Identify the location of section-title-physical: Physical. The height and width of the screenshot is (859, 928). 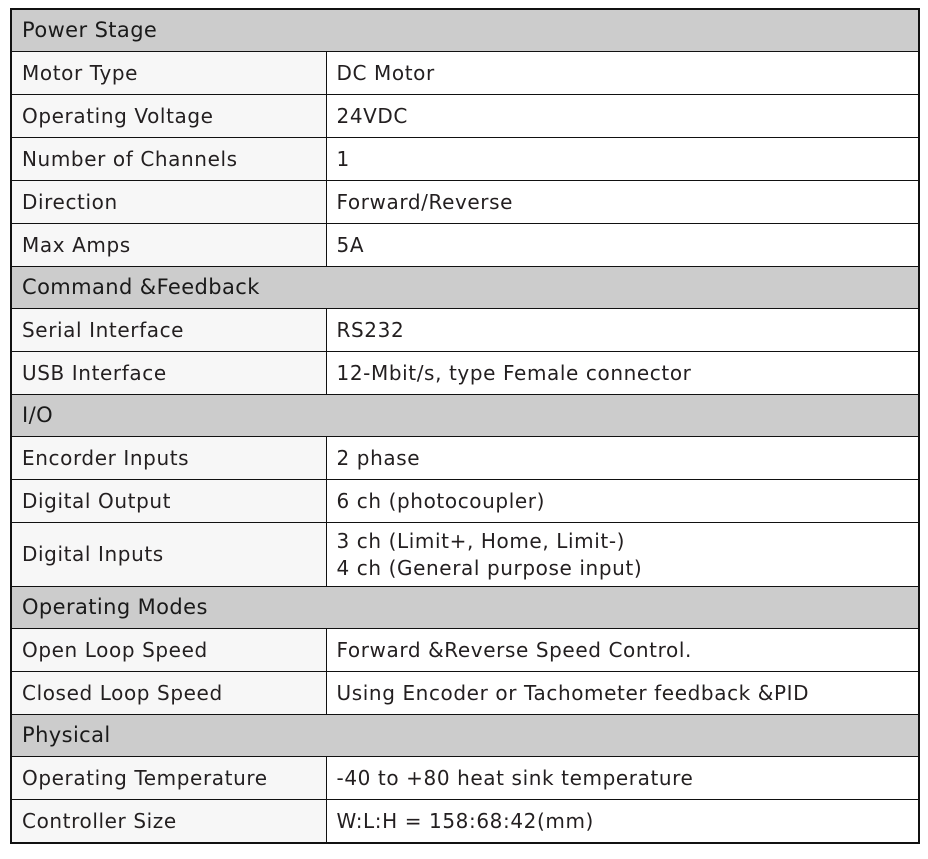
(465, 735).